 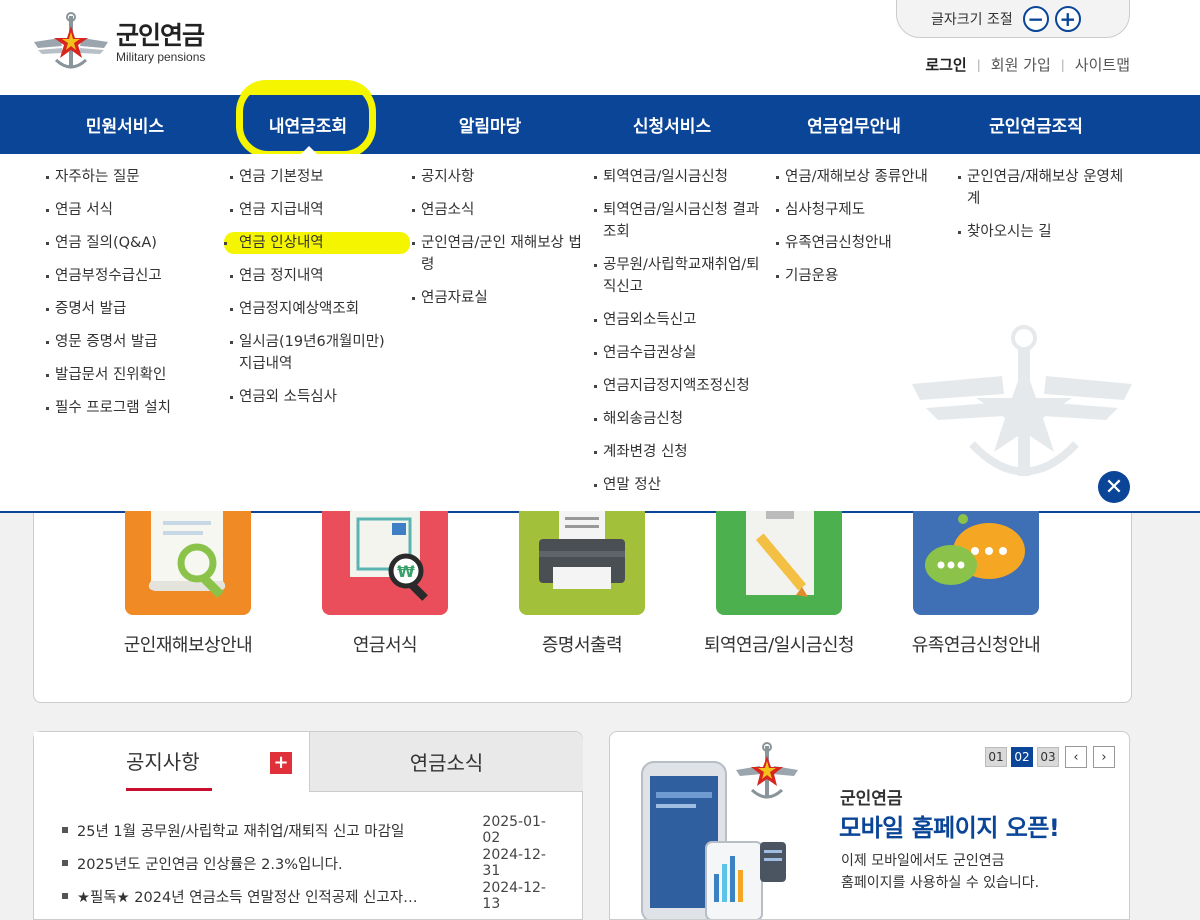 I want to click on menu-item: 군인연금/군인 재해보상 법령, so click(x=497, y=254).